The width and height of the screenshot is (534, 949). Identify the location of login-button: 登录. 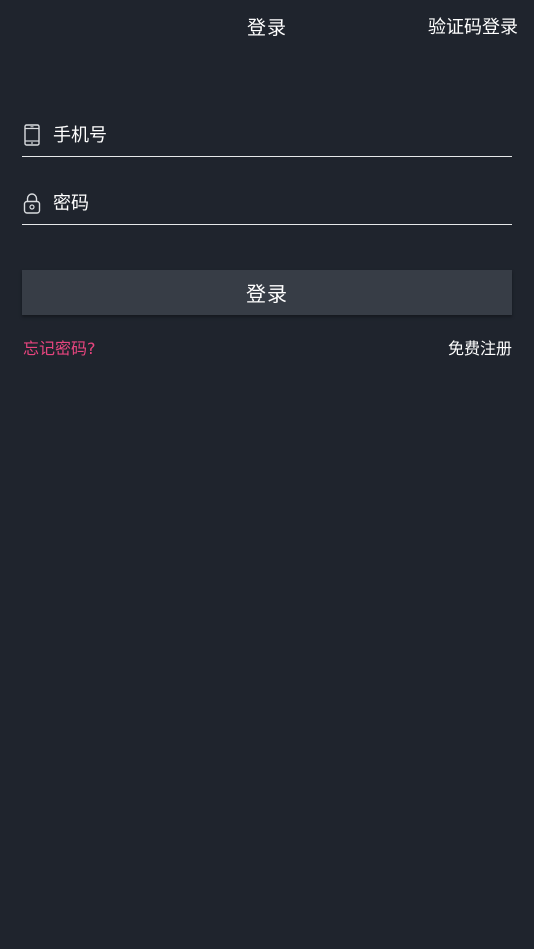
(267, 292).